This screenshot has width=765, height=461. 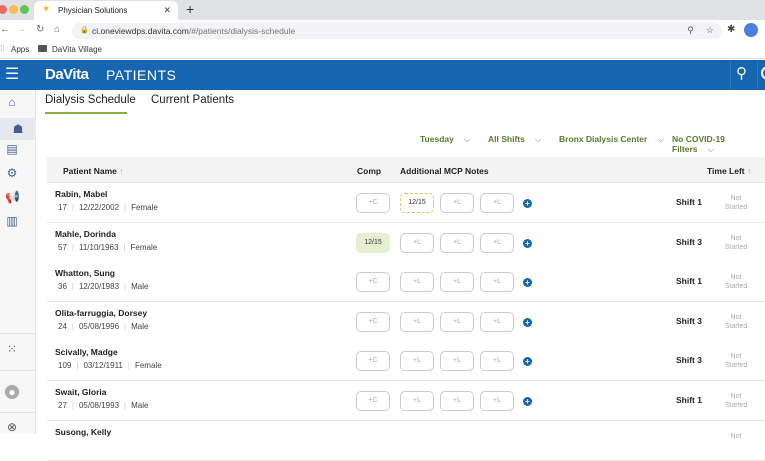 What do you see at coordinates (514, 139) in the screenshot?
I see `shift-filter: All Shifts ⌵` at bounding box center [514, 139].